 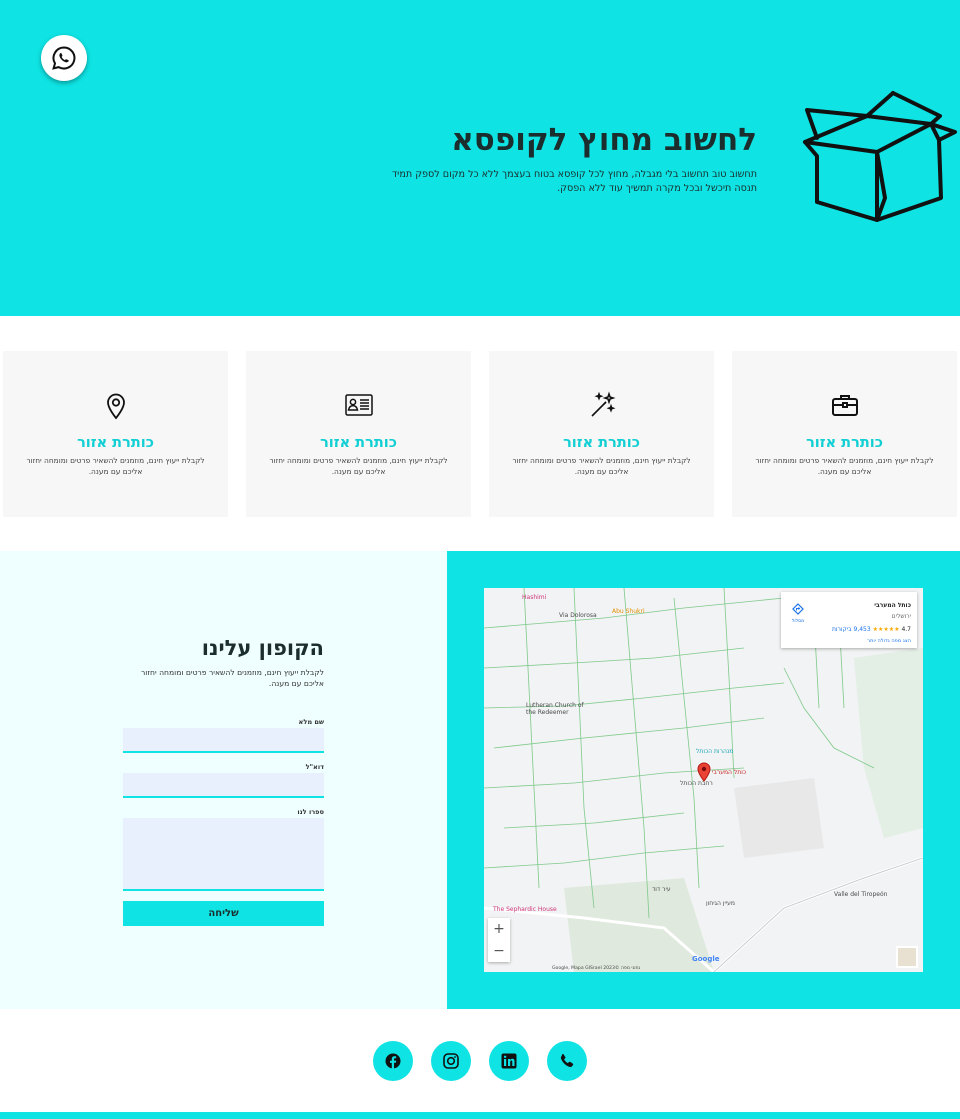 I want to click on linkedin-button, so click(x=509, y=1061).